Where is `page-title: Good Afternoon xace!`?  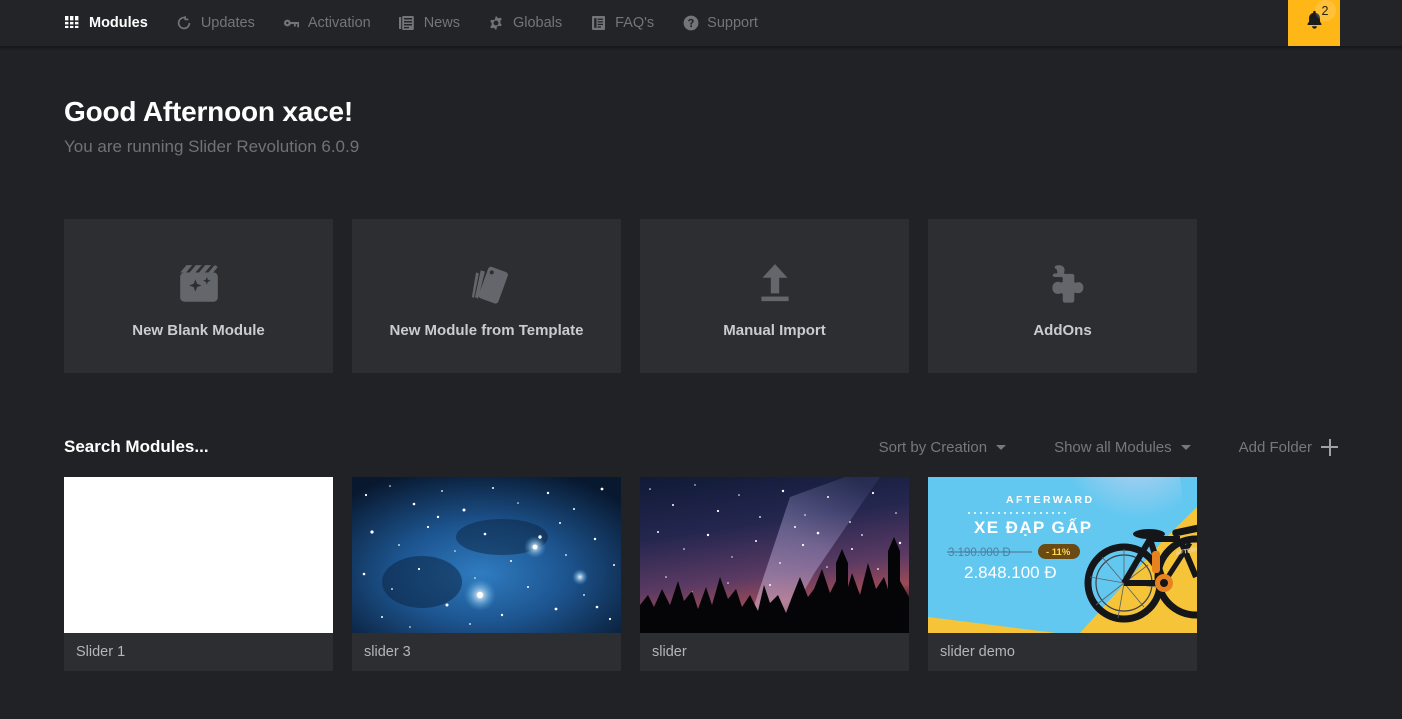 page-title: Good Afternoon xace! is located at coordinates (208, 111).